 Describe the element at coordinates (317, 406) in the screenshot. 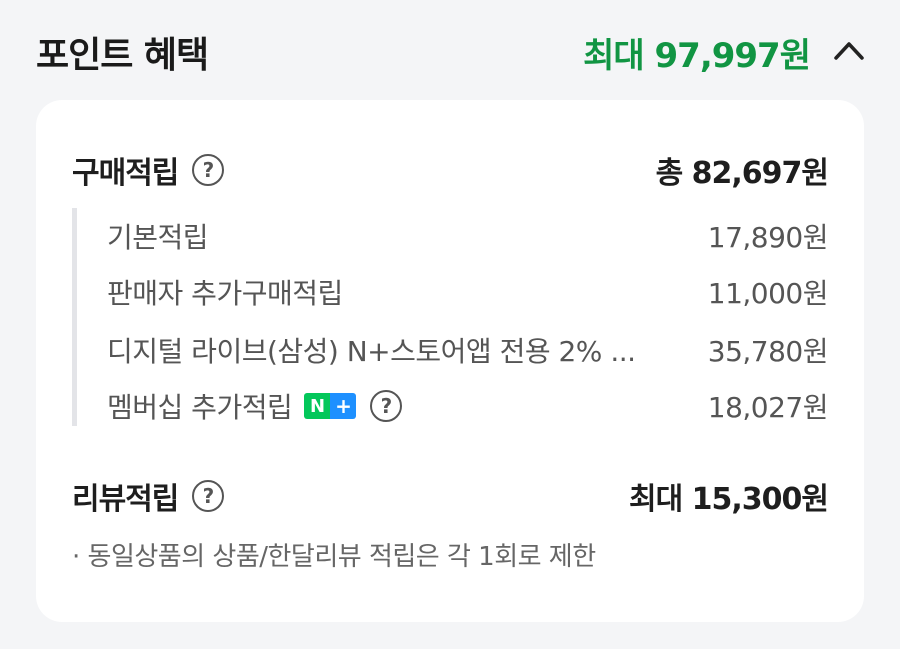

I see `badge-n: N` at that location.